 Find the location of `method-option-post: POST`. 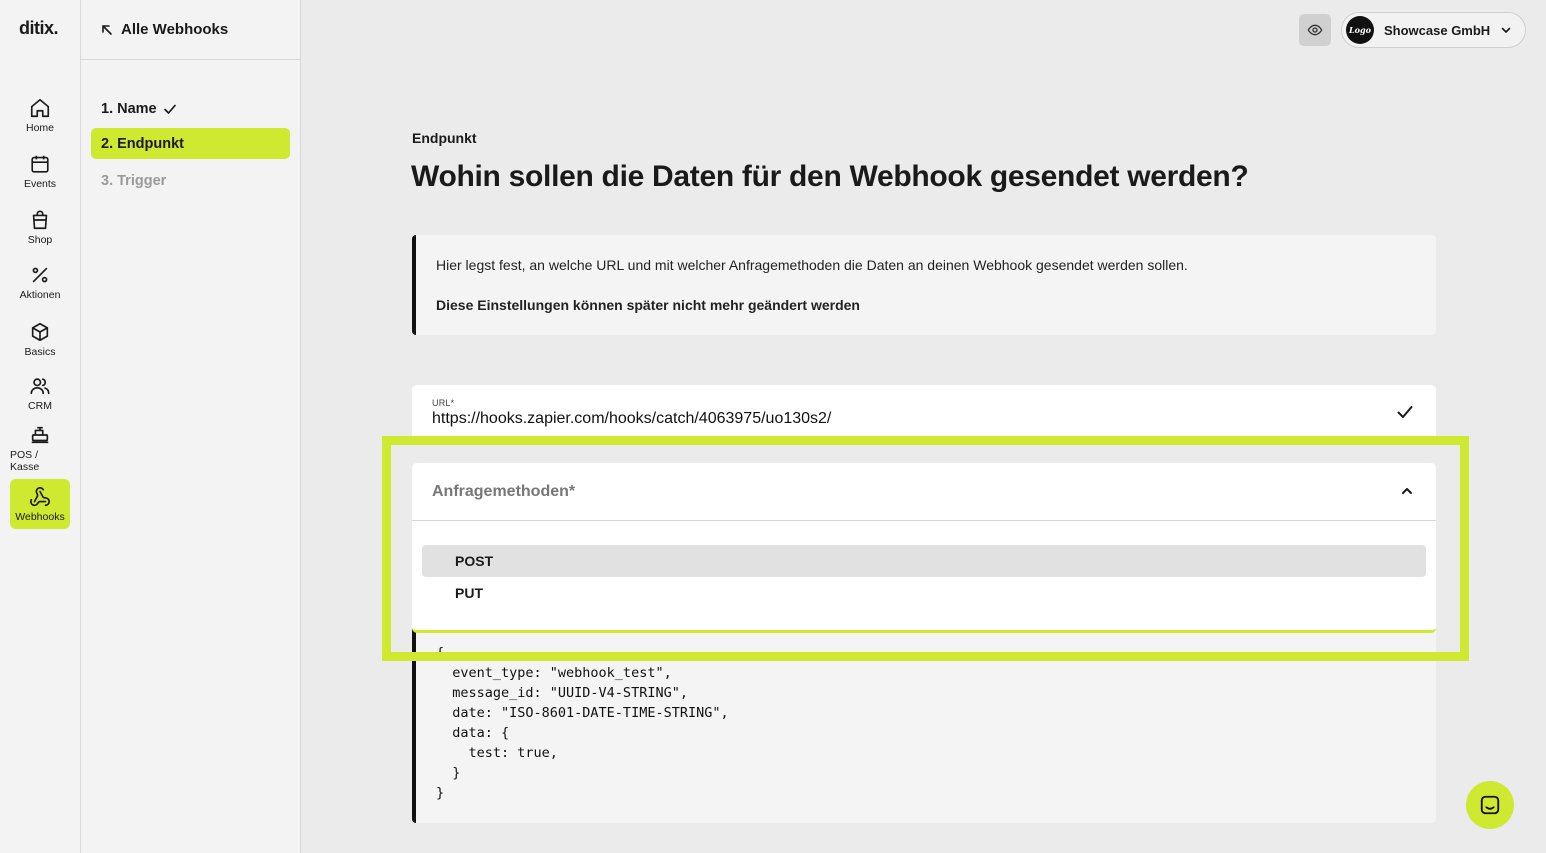

method-option-post: POST is located at coordinates (924, 561).